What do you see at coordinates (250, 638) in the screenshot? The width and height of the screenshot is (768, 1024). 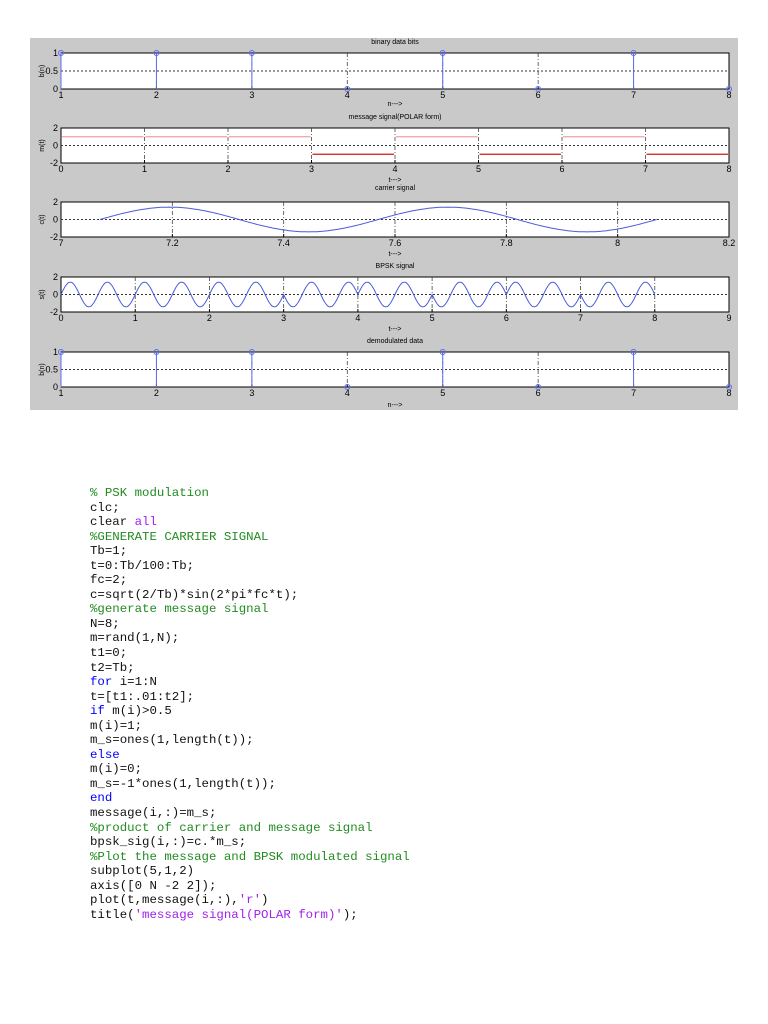 I see `code-line: m=rand(1,N);` at bounding box center [250, 638].